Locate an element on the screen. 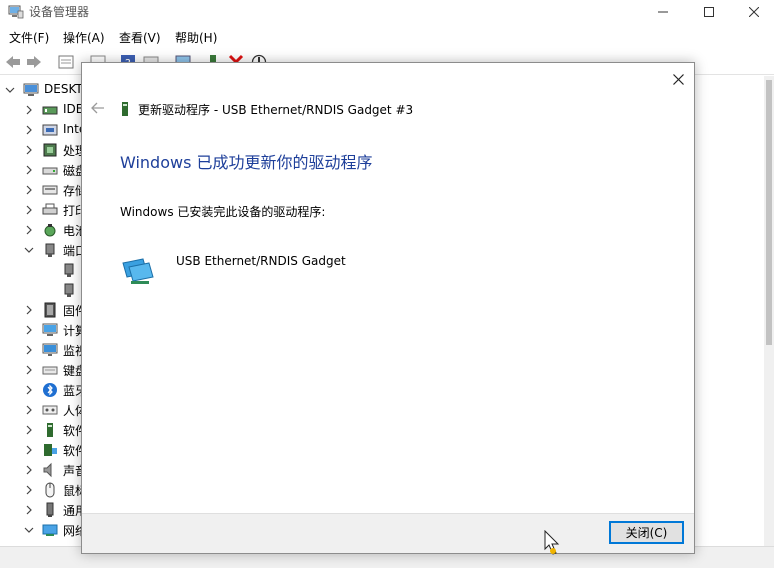 The height and width of the screenshot is (568, 774). forward-arrow-icon is located at coordinates (34, 62).